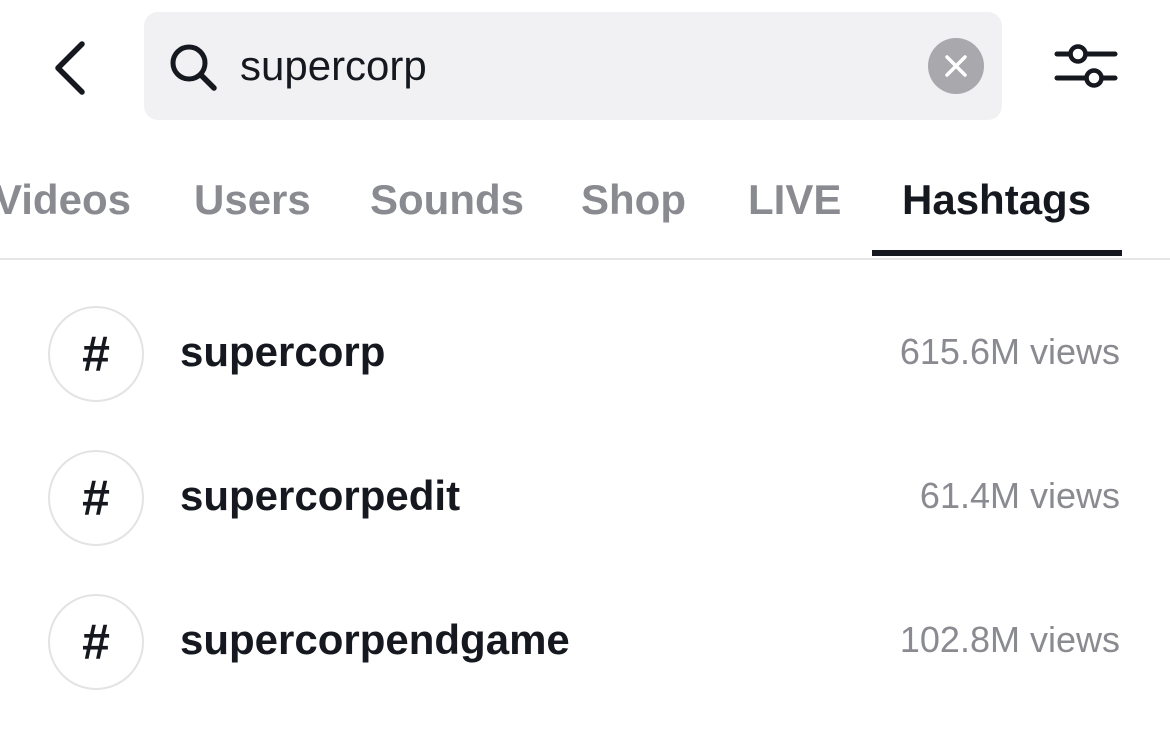  Describe the element at coordinates (447, 200) in the screenshot. I see `tab-sounds: Sounds` at that location.